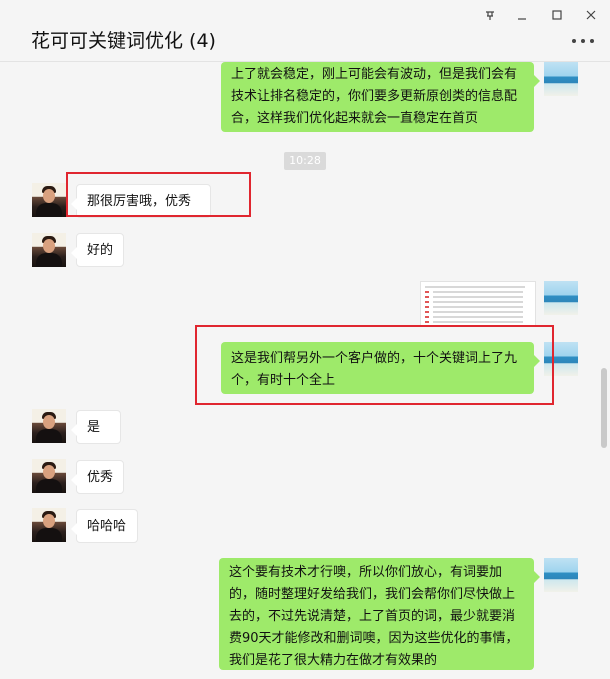 Image resolution: width=610 pixels, height=679 pixels. What do you see at coordinates (123, 41) in the screenshot?
I see `chat-title: 花可可关键词优化 (4)` at bounding box center [123, 41].